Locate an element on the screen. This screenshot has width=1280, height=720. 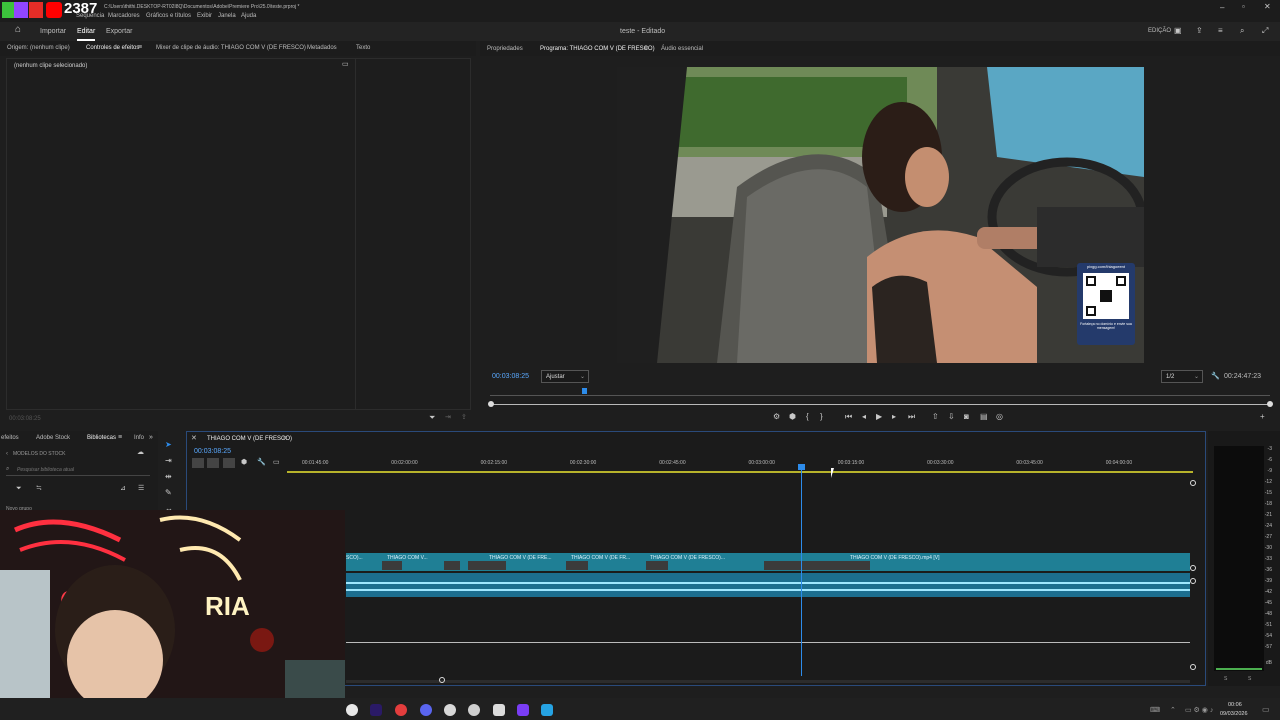
tab-audio-essencial: Áudio essencial is located at coordinates (682, 49).